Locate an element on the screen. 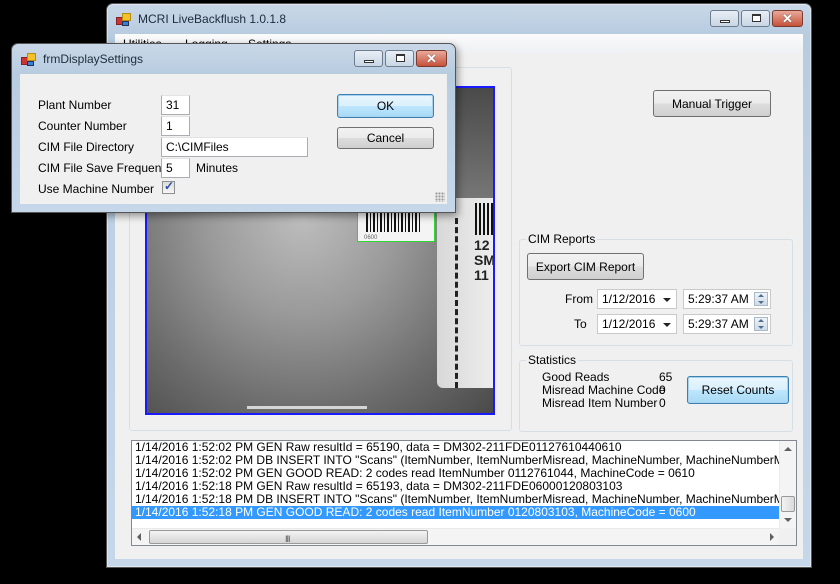 This screenshot has height=584, width=840. cim-save-frequency-label: CIM File Save Frequency is located at coordinates (106, 168).